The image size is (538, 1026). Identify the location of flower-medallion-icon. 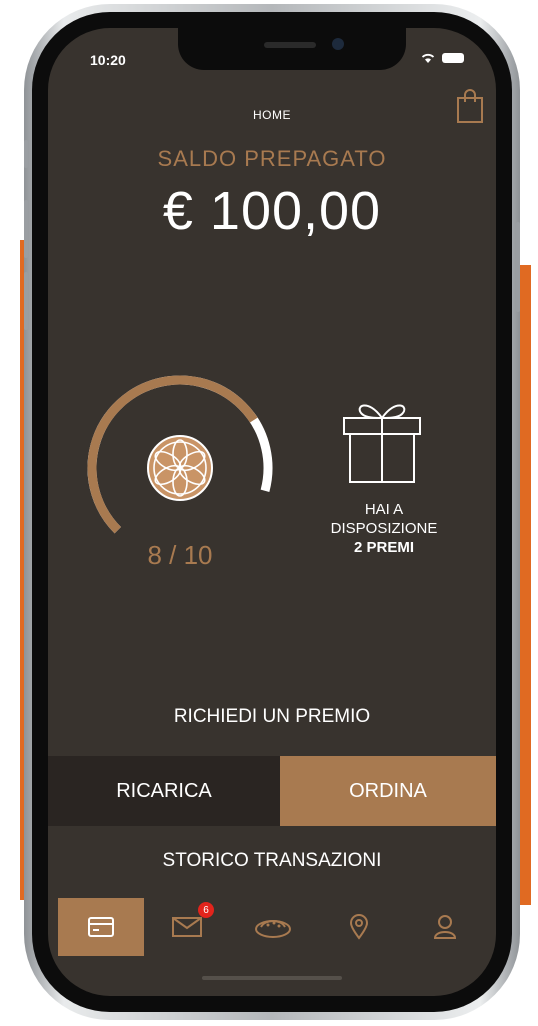
(180, 468).